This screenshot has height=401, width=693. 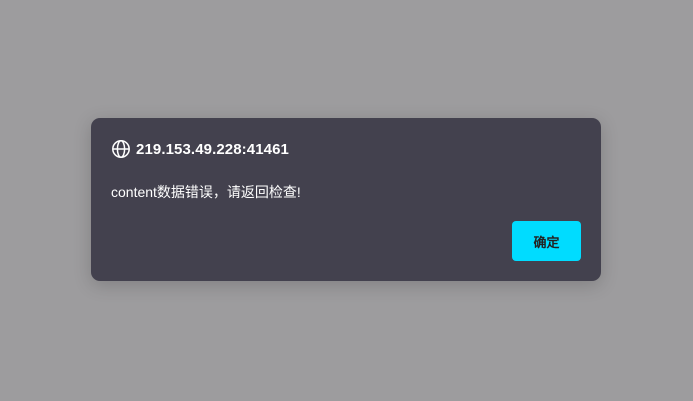 I want to click on globe-icon, so click(x=121, y=149).